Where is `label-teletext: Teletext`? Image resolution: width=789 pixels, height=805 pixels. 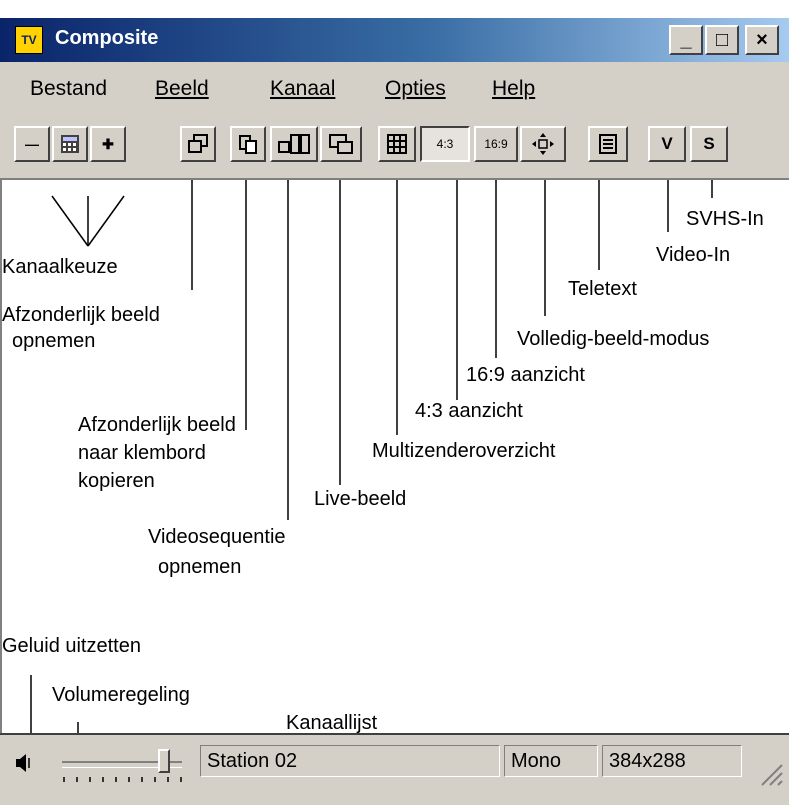
label-teletext: Teletext is located at coordinates (602, 289).